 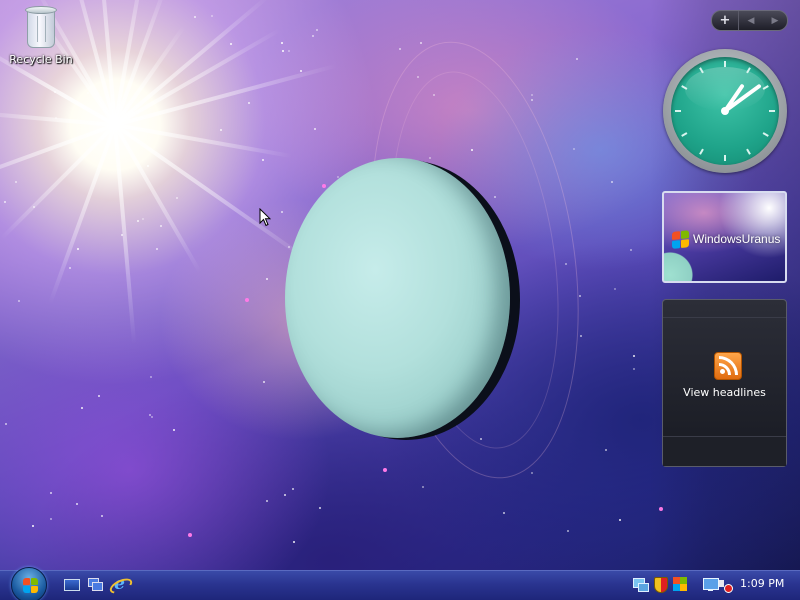 I want to click on previous-page-button: ◀, so click(x=751, y=20).